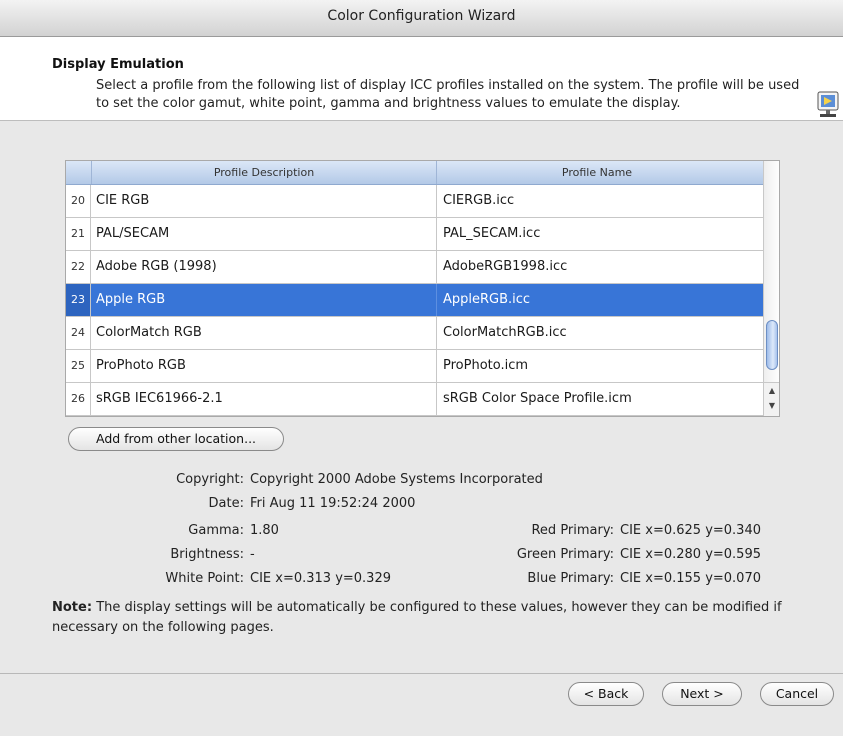 This screenshot has height=736, width=843. I want to click on blue-primary-label: Blue Primary:, so click(570, 578).